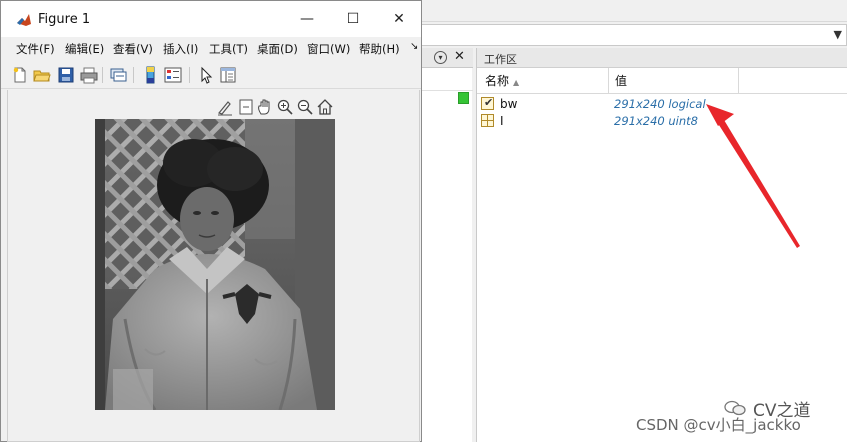 This screenshot has height=442, width=847. I want to click on menu-view: 查看(V), so click(133, 49).